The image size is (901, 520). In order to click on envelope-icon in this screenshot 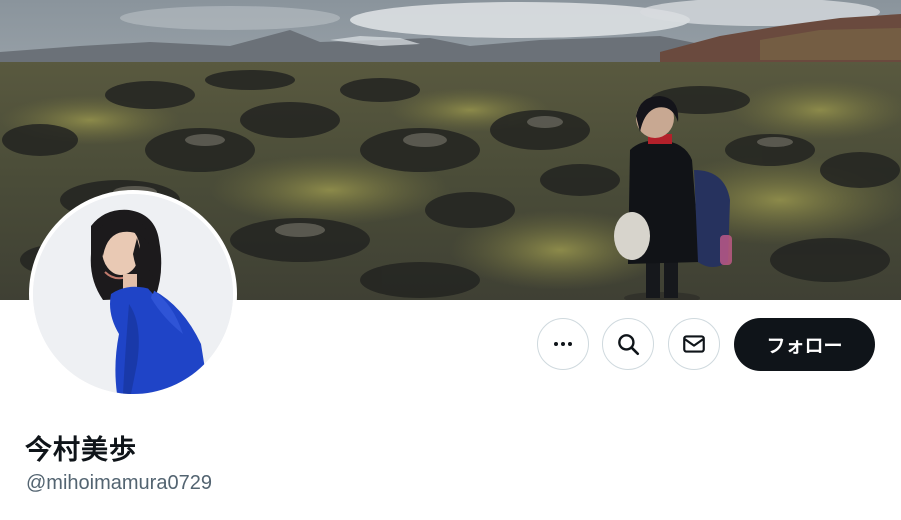, I will do `click(694, 344)`.